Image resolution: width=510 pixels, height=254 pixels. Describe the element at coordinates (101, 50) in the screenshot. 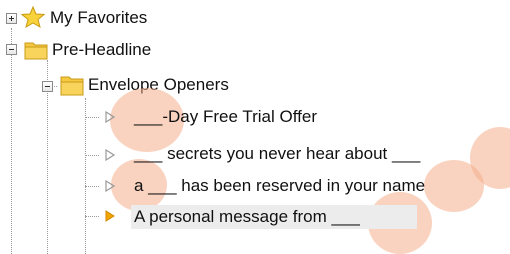

I see `tree-node-label: Pre-Headline` at that location.